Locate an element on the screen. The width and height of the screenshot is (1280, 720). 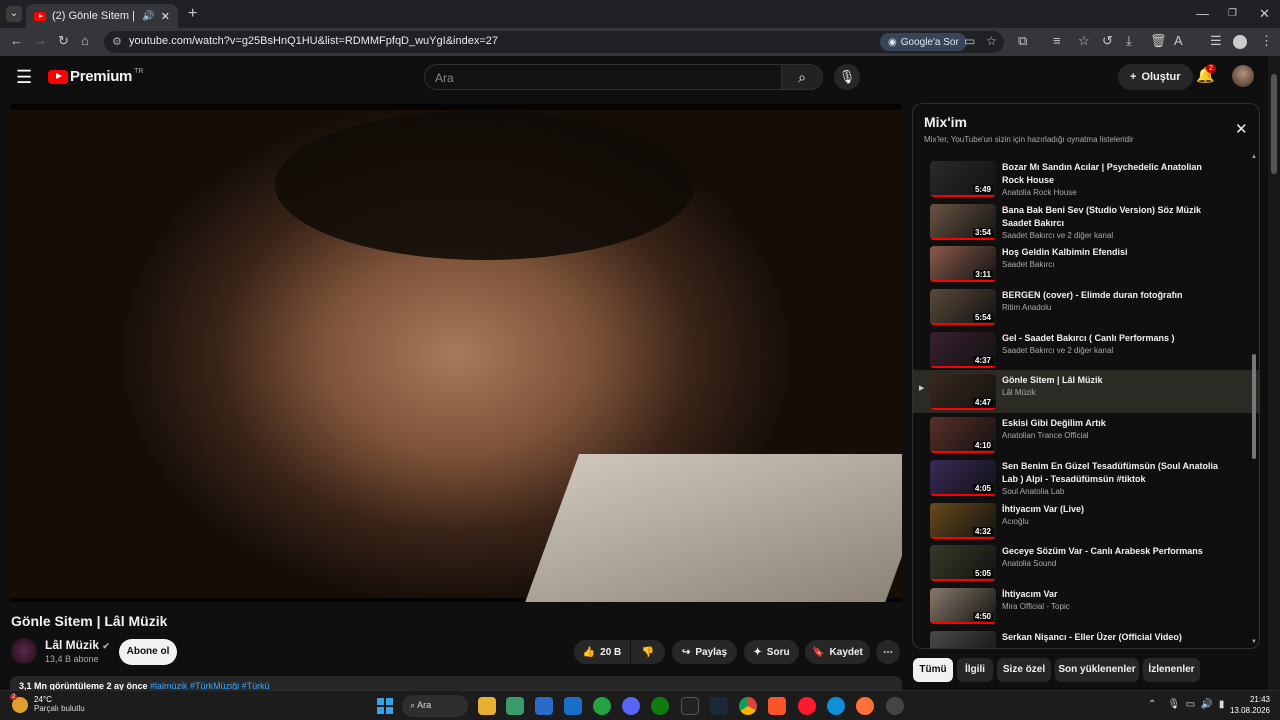
chip-related: İlgili is located at coordinates (975, 670).